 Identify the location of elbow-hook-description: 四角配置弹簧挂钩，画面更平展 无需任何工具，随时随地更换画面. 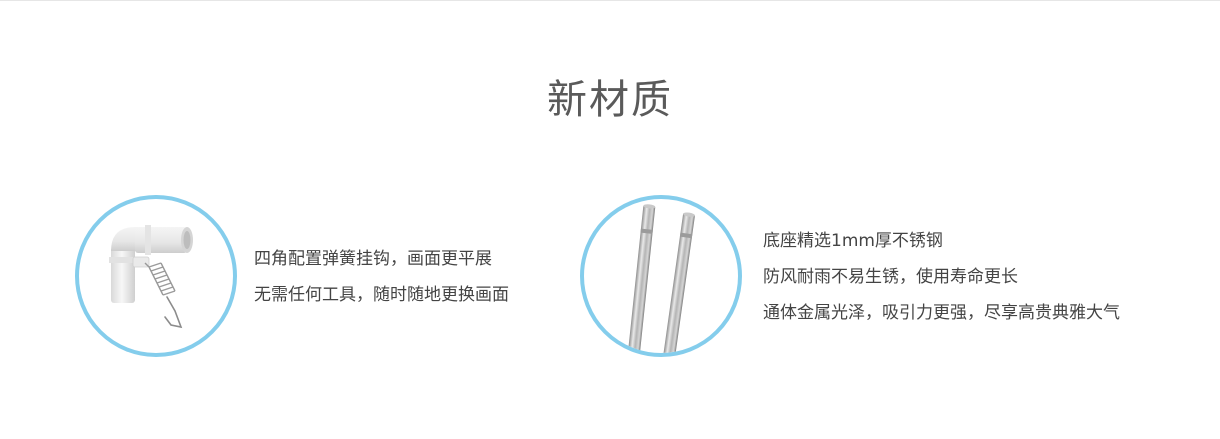
(381, 277).